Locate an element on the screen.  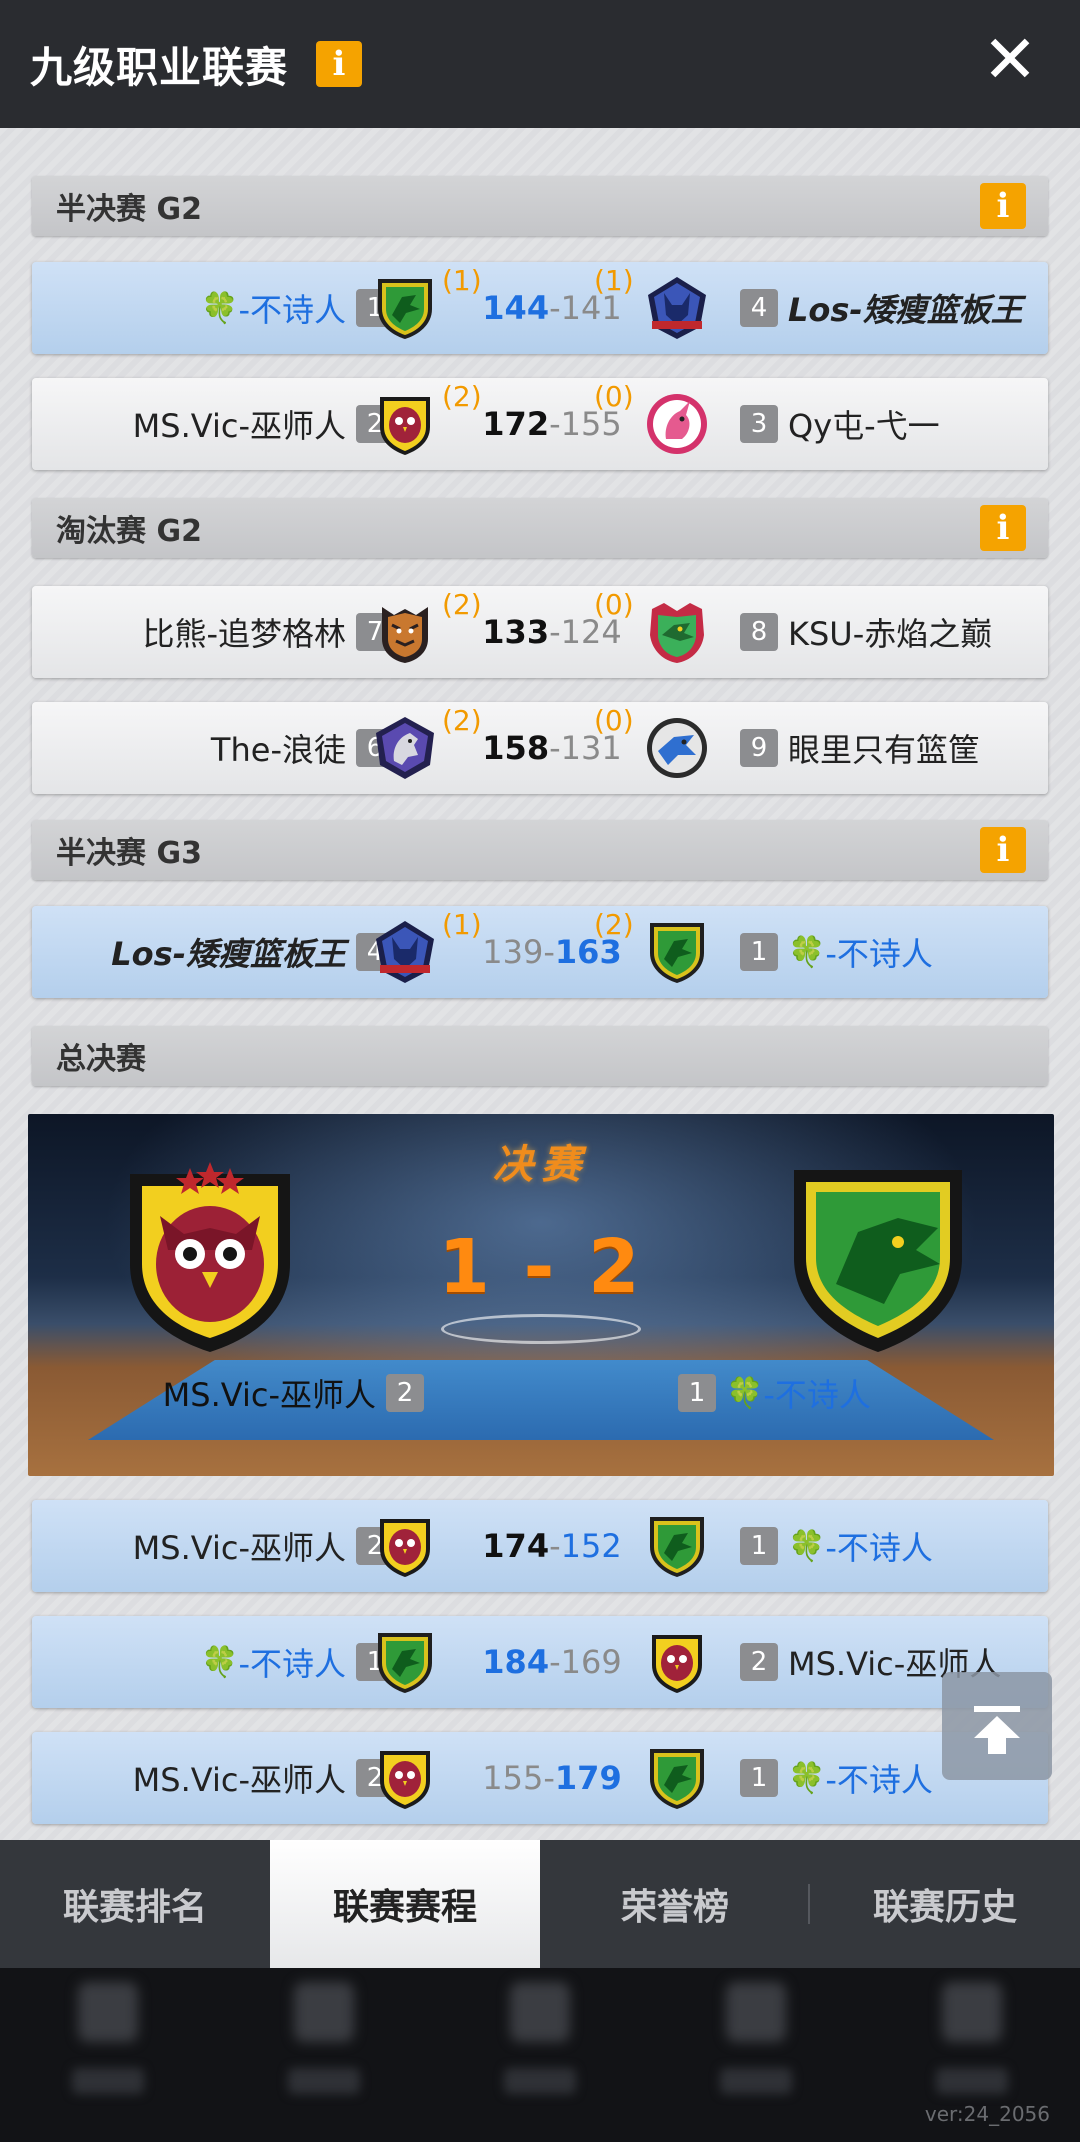
tab-league-ranking: 联赛排名 is located at coordinates (135, 1904).